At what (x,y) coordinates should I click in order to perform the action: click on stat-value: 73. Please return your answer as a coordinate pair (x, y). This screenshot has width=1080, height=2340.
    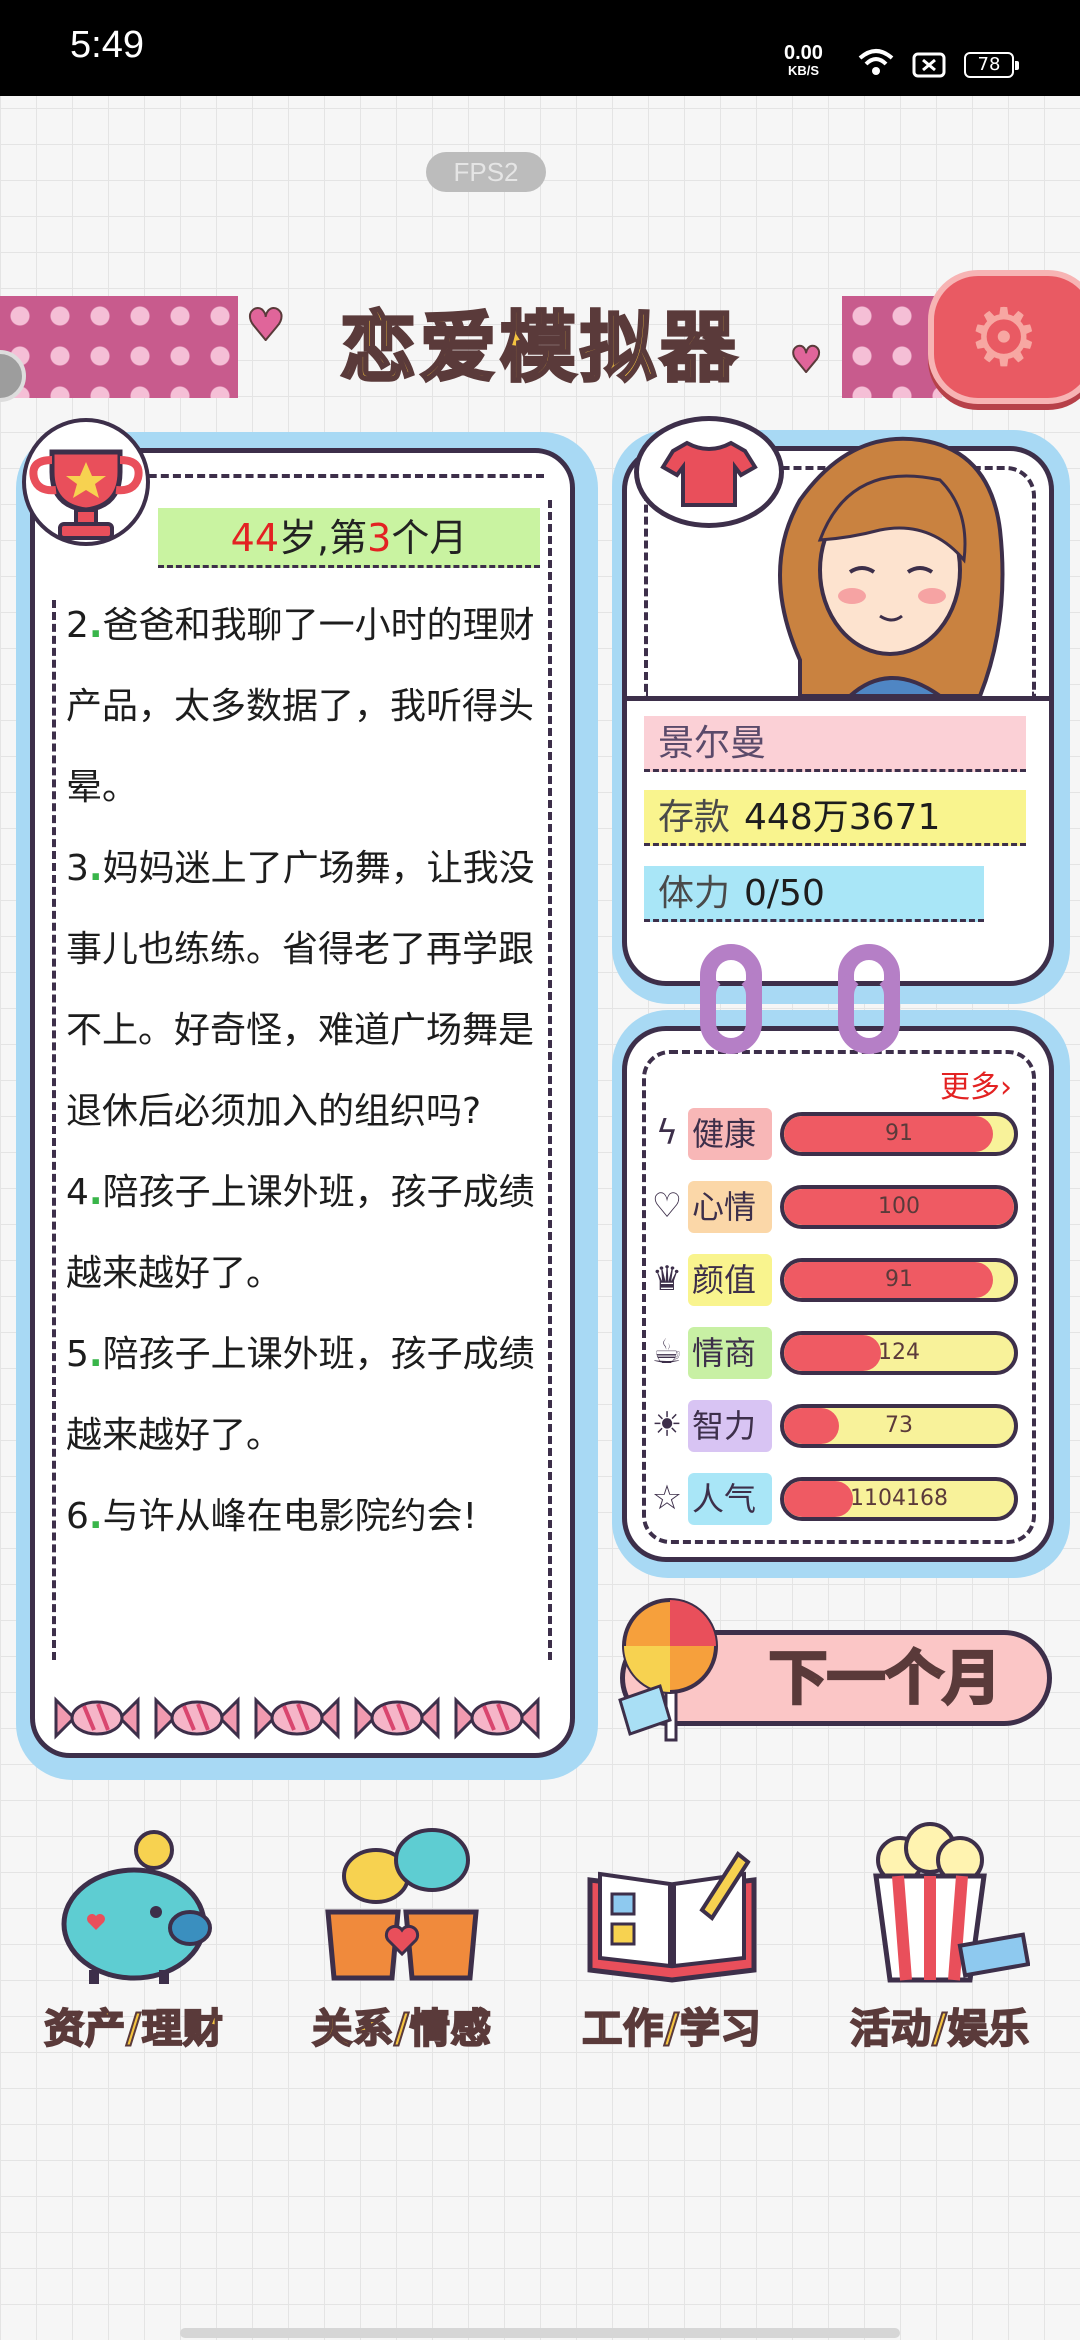
    Looking at the image, I should click on (899, 1425).